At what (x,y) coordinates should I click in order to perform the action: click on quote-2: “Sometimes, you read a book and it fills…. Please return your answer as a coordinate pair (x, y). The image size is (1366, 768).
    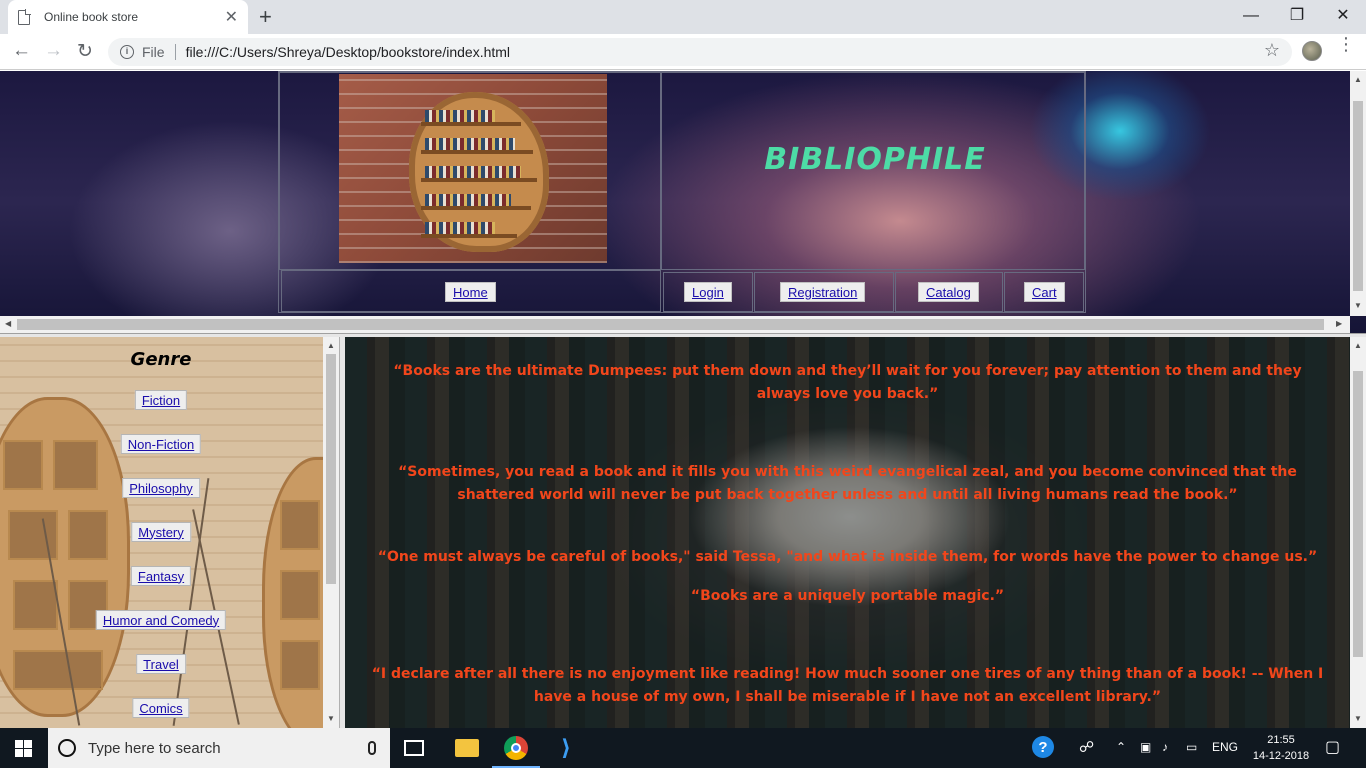
    Looking at the image, I should click on (847, 483).